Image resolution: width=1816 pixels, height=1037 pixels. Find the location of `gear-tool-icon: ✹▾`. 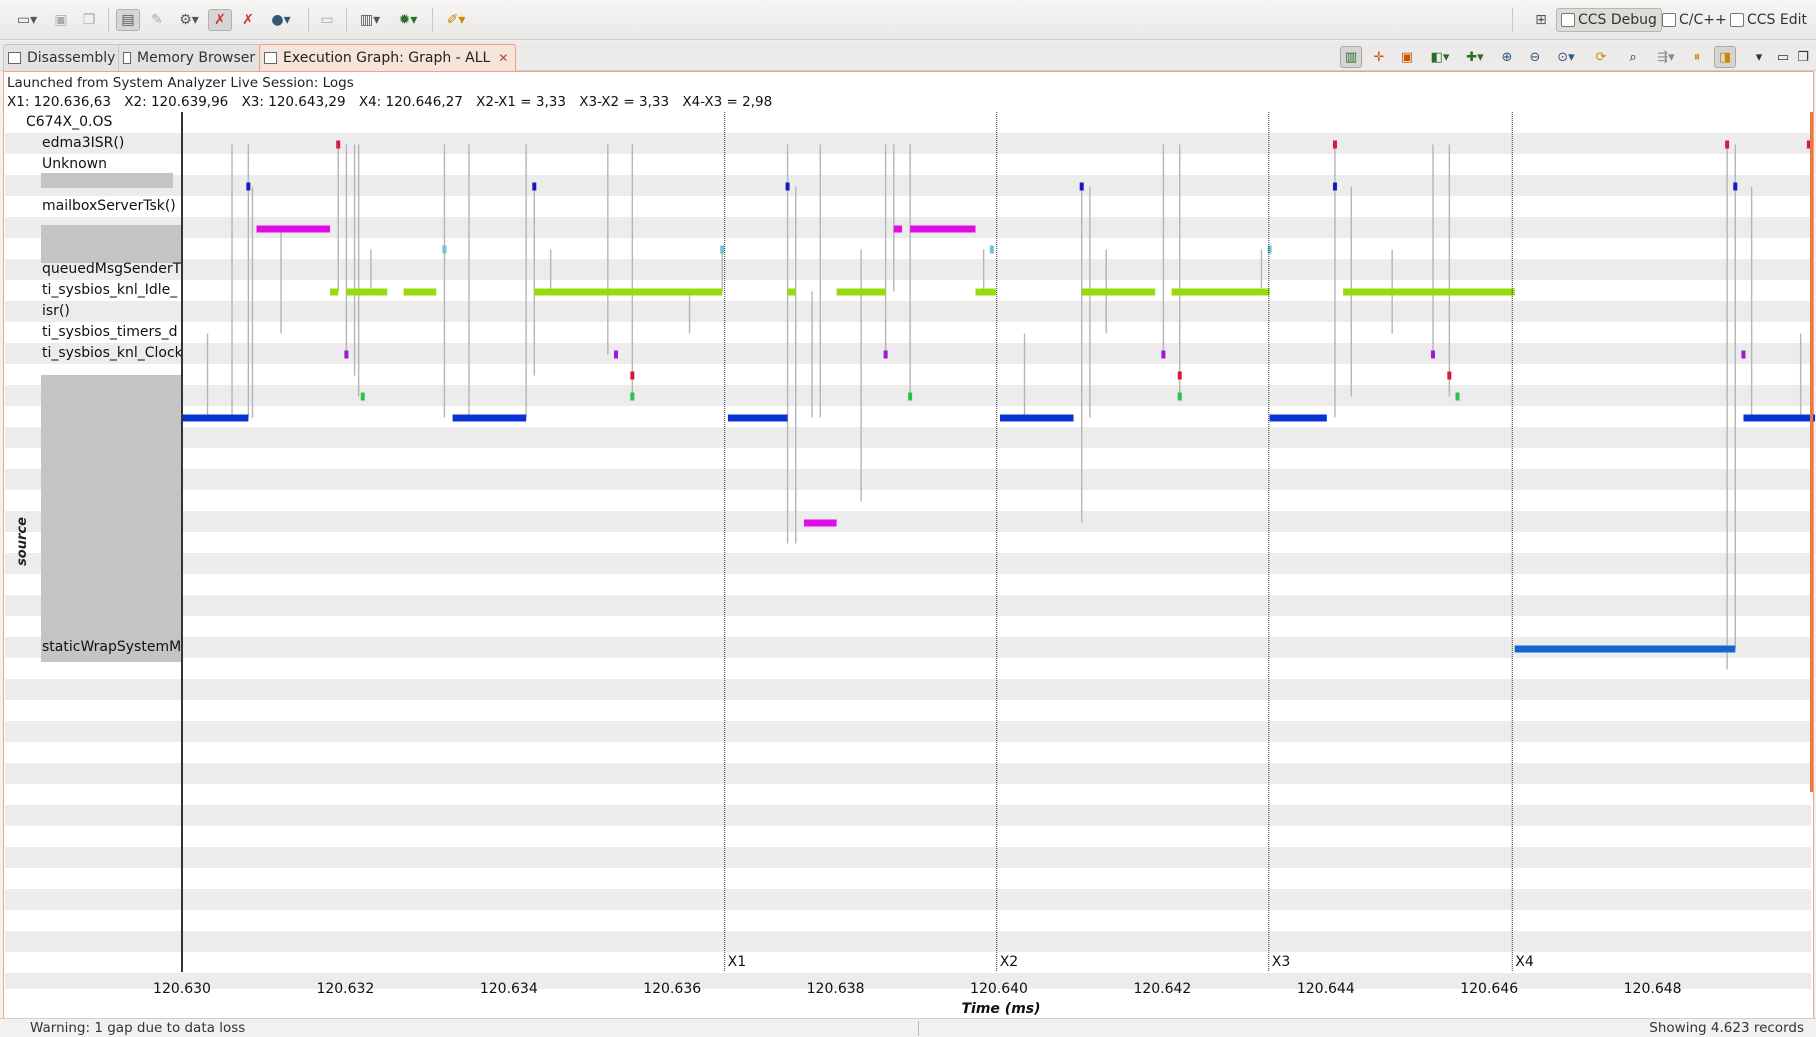

gear-tool-icon: ✹▾ is located at coordinates (408, 20).